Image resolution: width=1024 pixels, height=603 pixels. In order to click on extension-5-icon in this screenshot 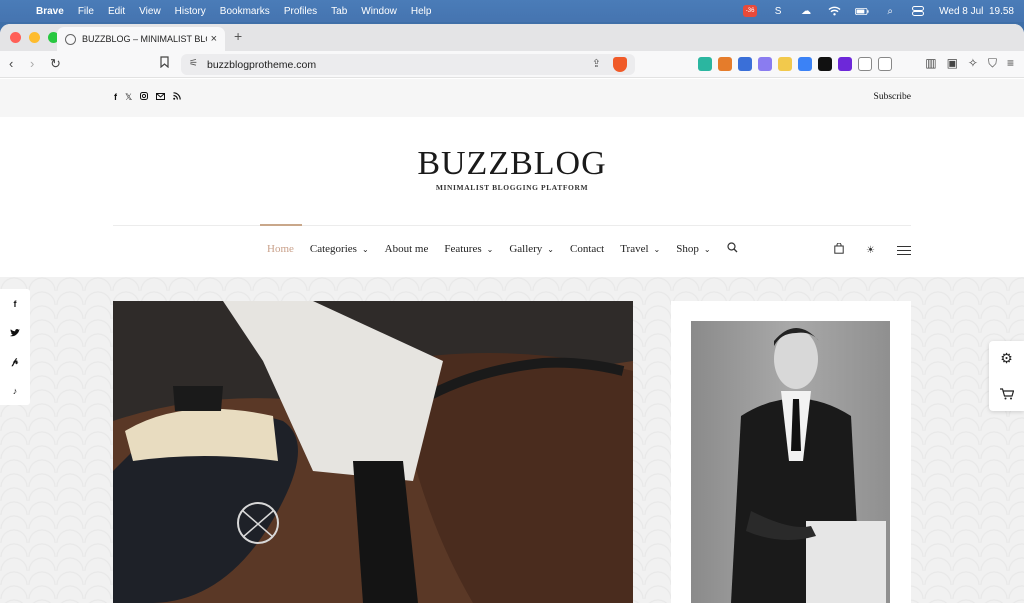, I will do `click(785, 64)`.